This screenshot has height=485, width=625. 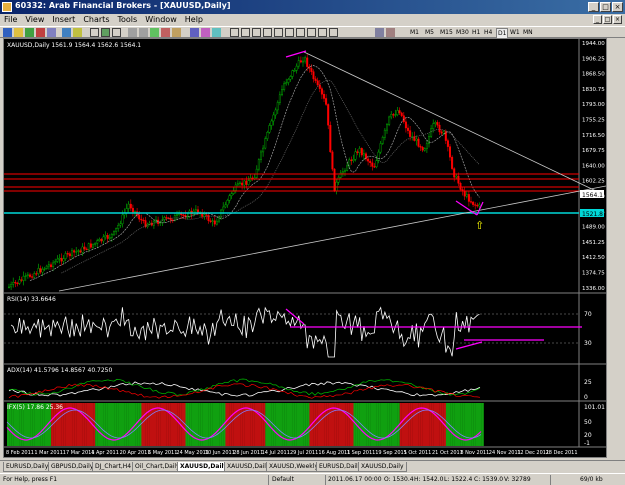 I want to click on navigator-icon, so click(x=40, y=32).